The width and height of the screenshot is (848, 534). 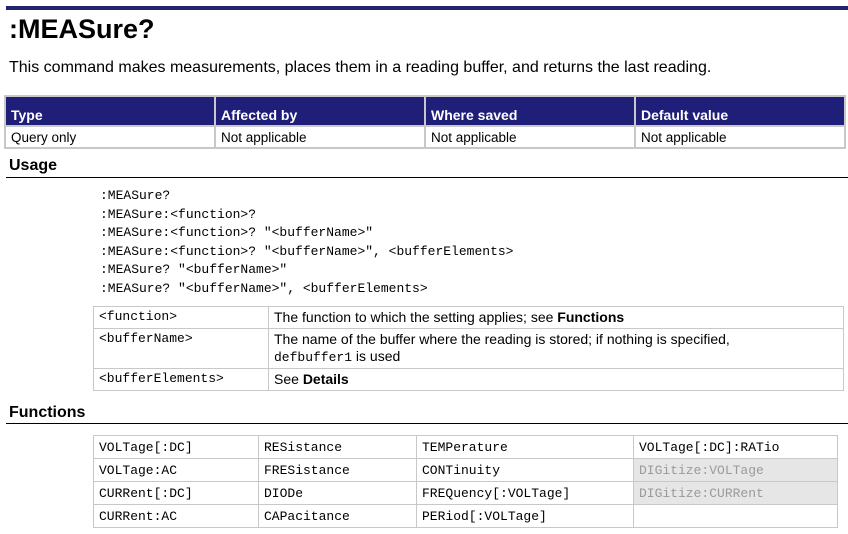 I want to click on usage-rule, so click(x=427, y=177).